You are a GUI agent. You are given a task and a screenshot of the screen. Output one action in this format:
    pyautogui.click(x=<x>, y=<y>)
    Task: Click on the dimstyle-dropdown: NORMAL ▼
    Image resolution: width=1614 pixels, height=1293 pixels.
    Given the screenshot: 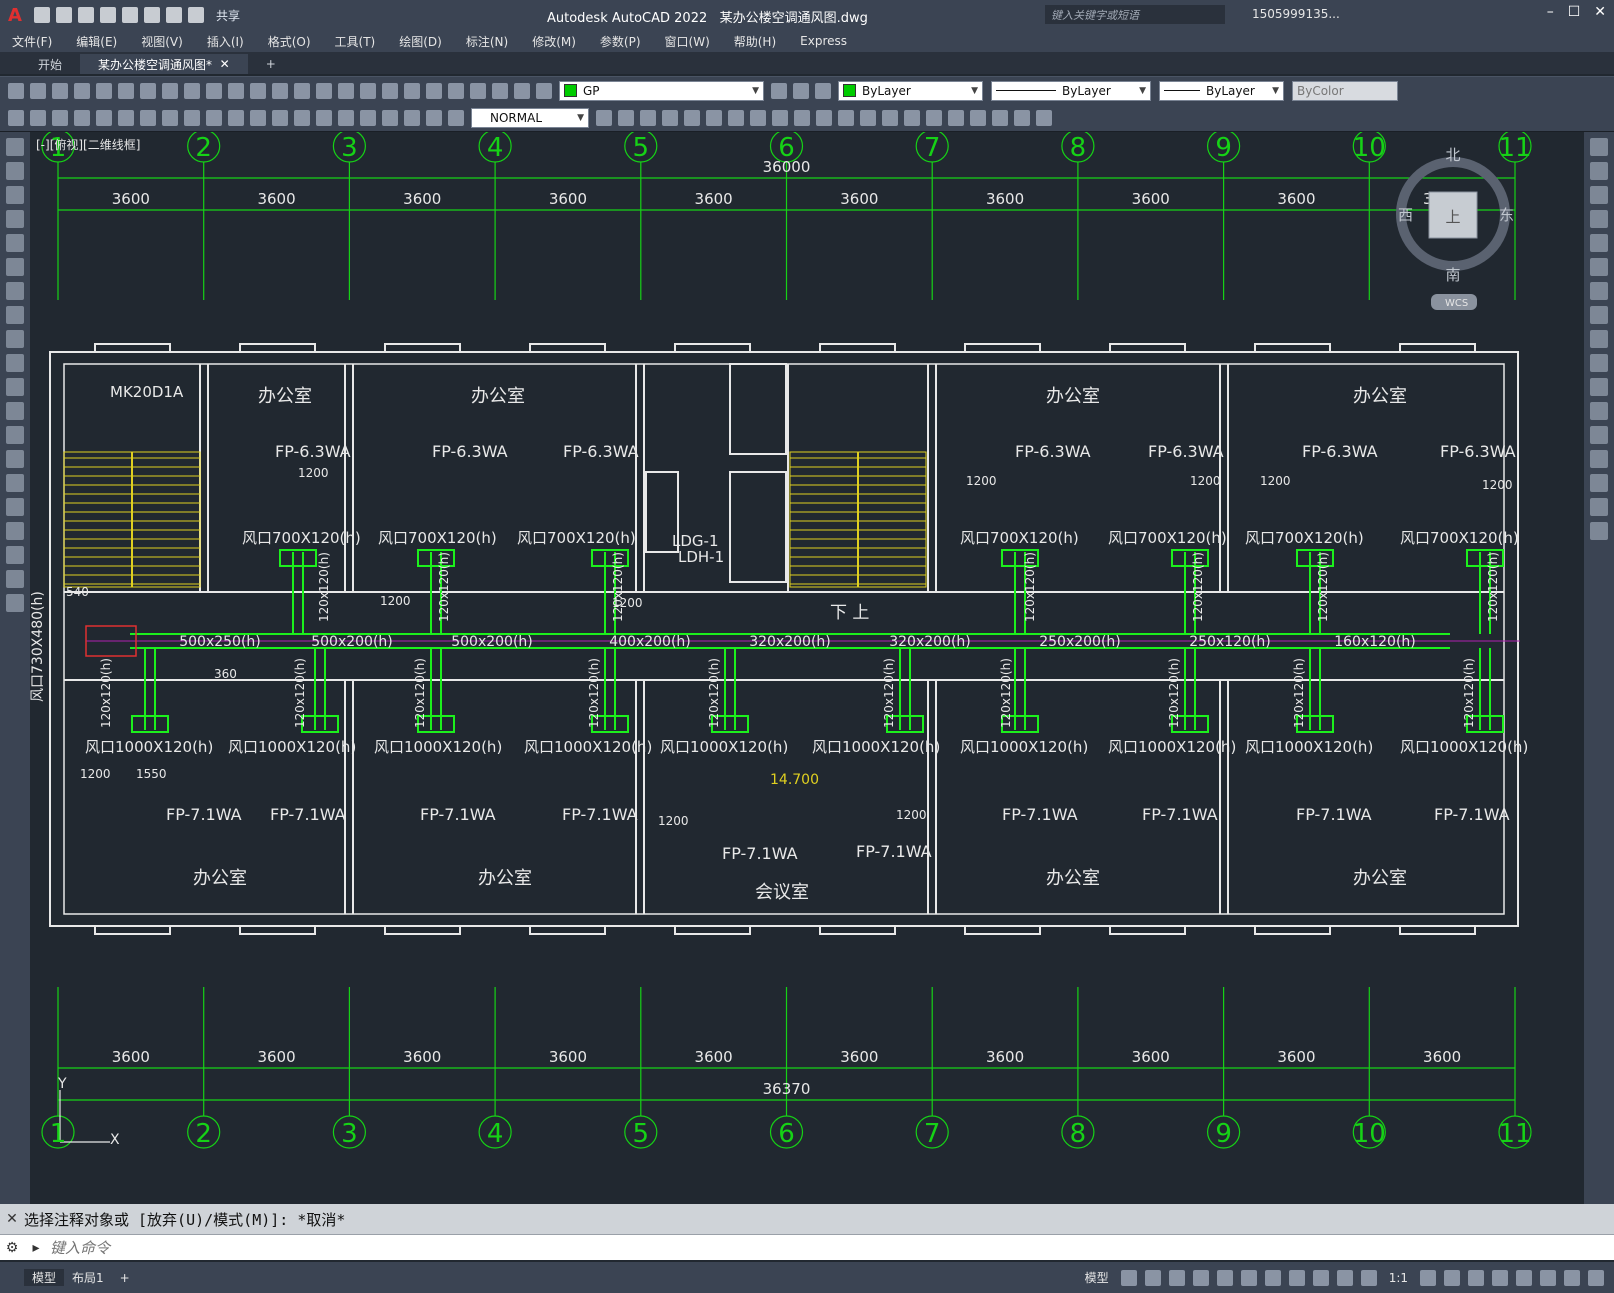 What is the action you would take?
    pyautogui.click(x=530, y=117)
    